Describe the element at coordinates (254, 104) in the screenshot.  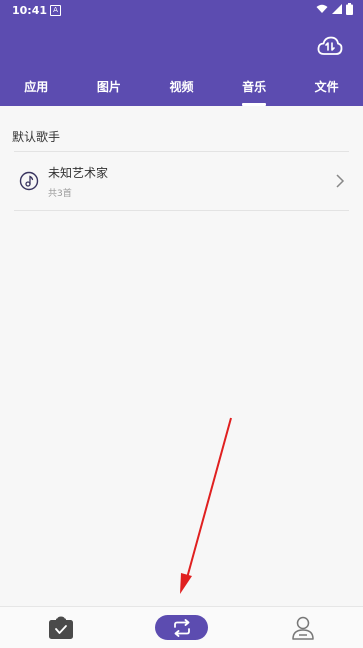
I see `active-tab-indicator` at that location.